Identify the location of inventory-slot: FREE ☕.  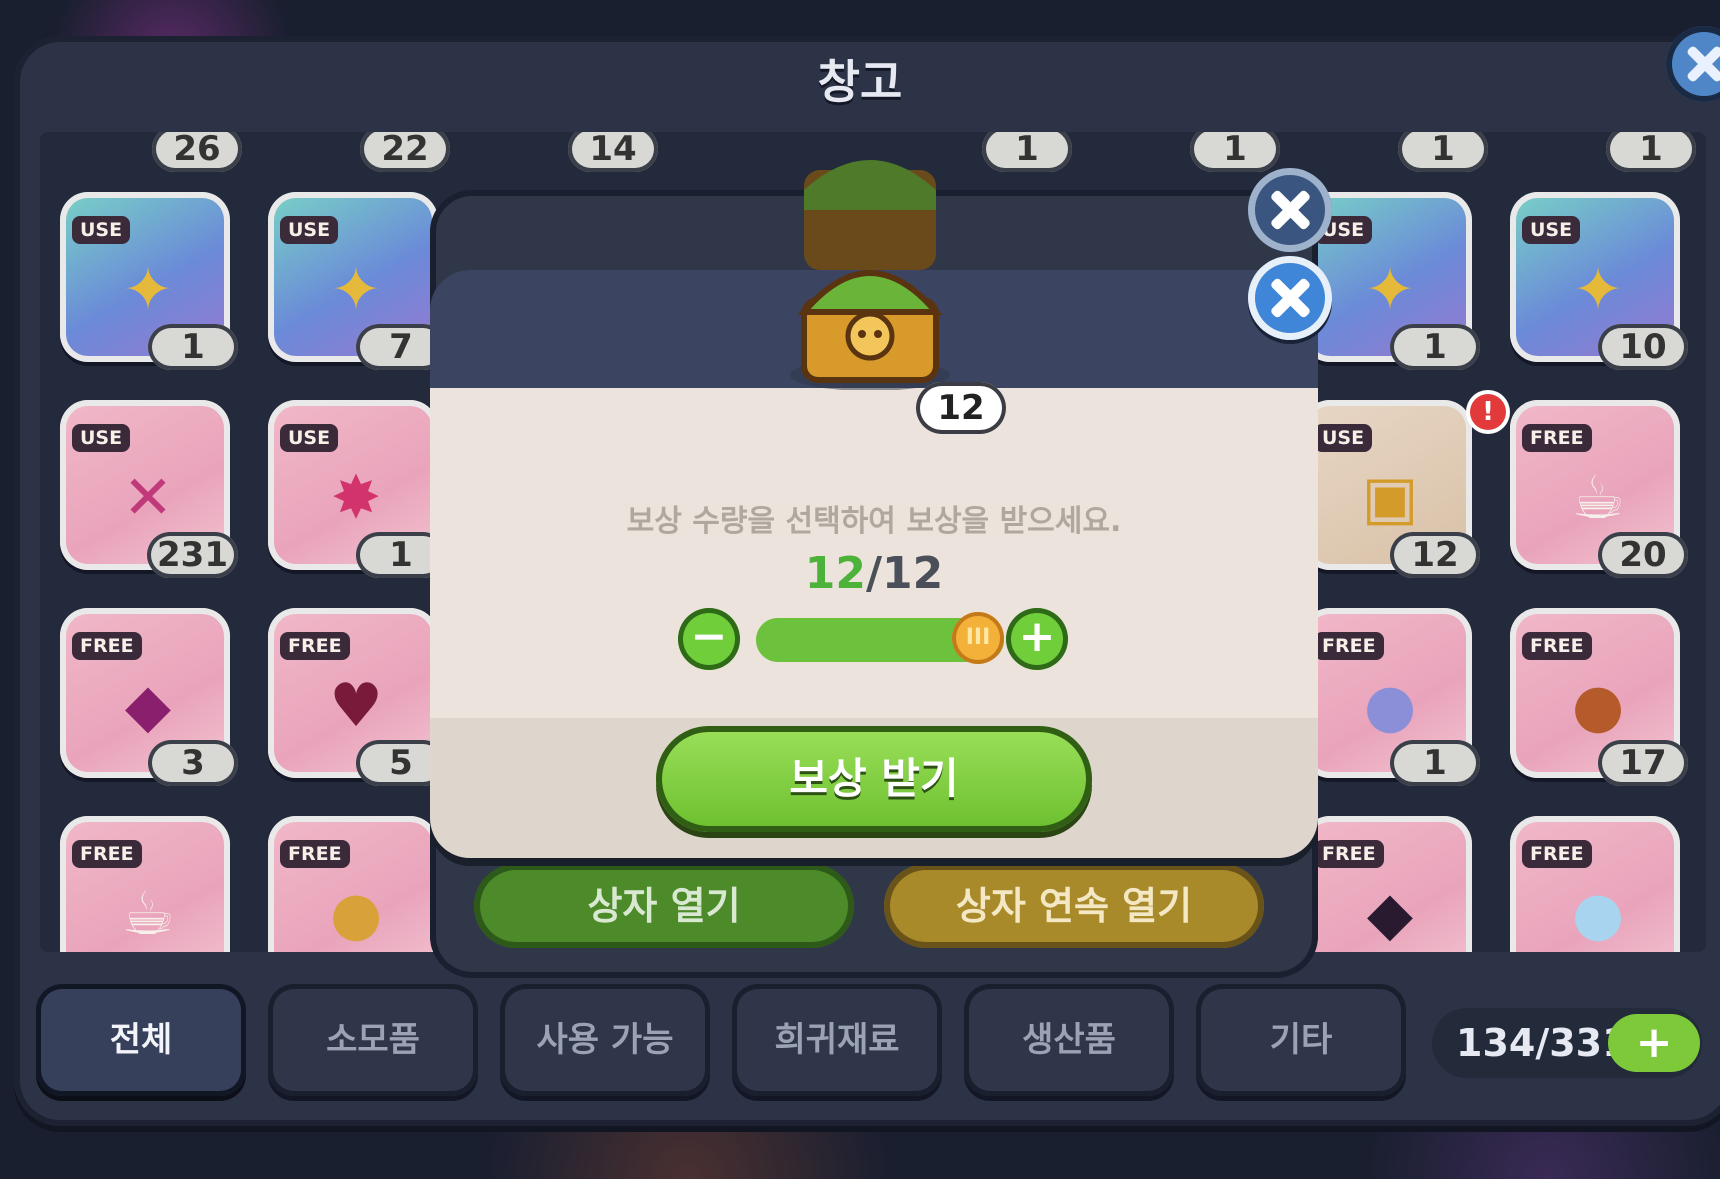
(145, 884).